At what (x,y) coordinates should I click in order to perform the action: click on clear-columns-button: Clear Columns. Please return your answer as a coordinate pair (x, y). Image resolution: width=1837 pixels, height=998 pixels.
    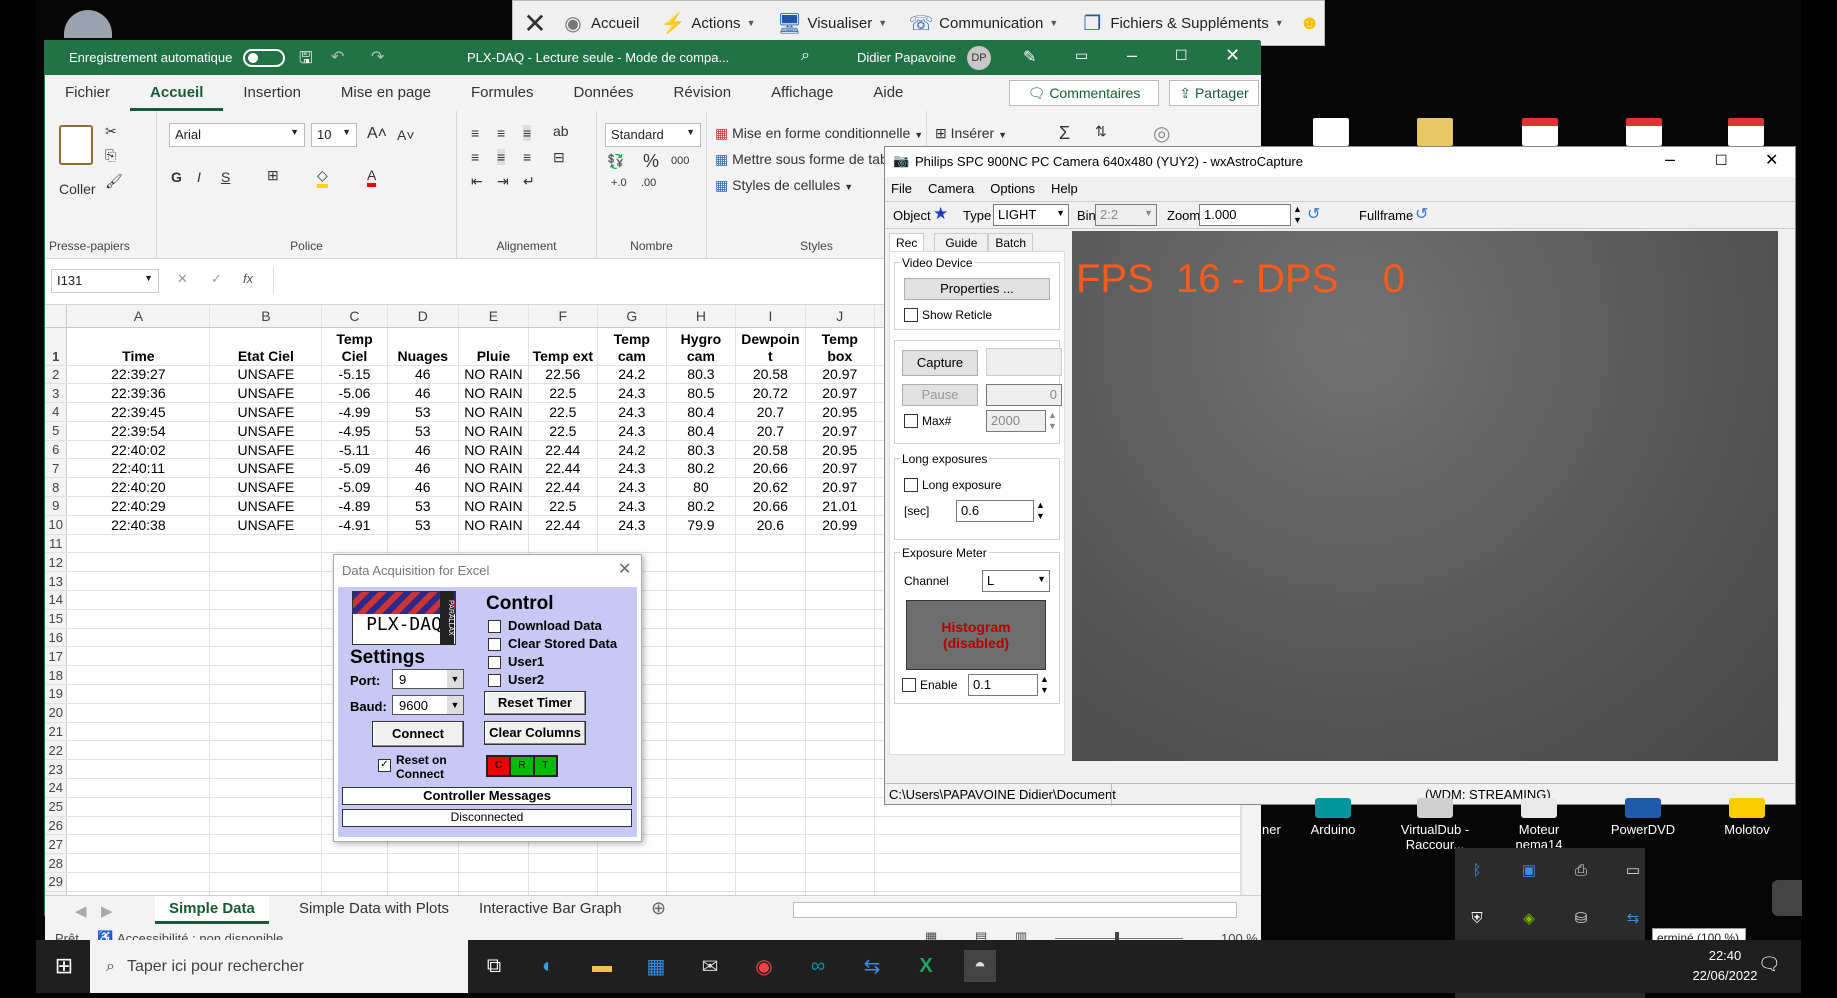
    Looking at the image, I should click on (535, 733).